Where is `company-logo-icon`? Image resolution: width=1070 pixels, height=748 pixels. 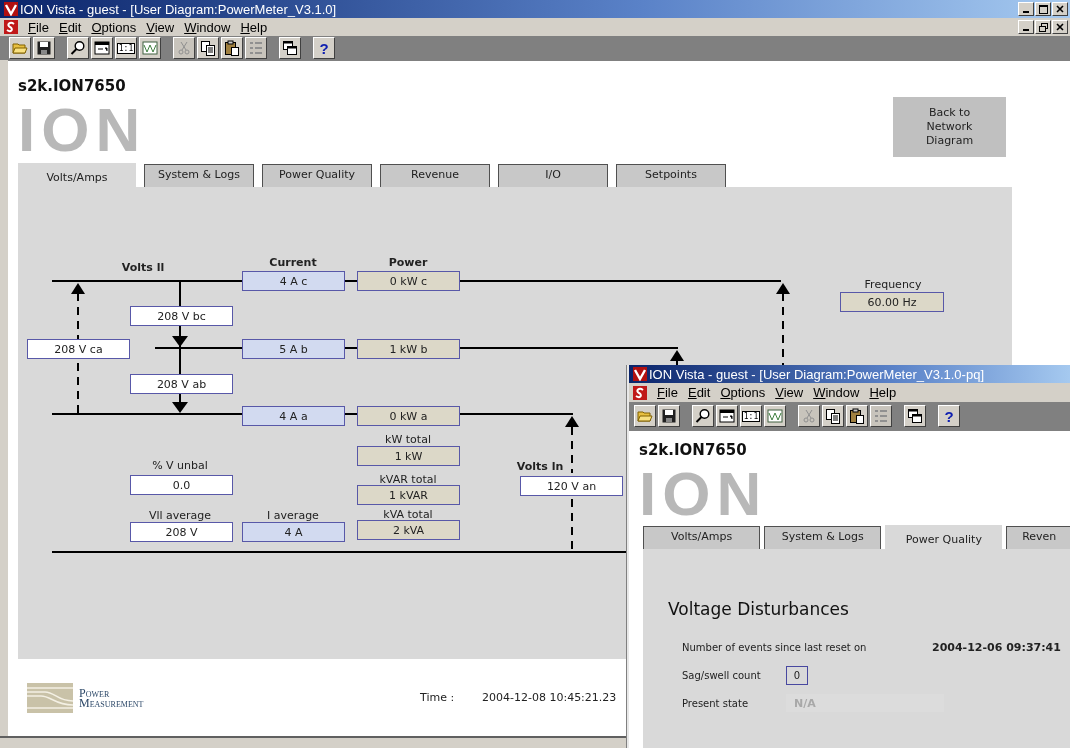
company-logo-icon is located at coordinates (50, 697).